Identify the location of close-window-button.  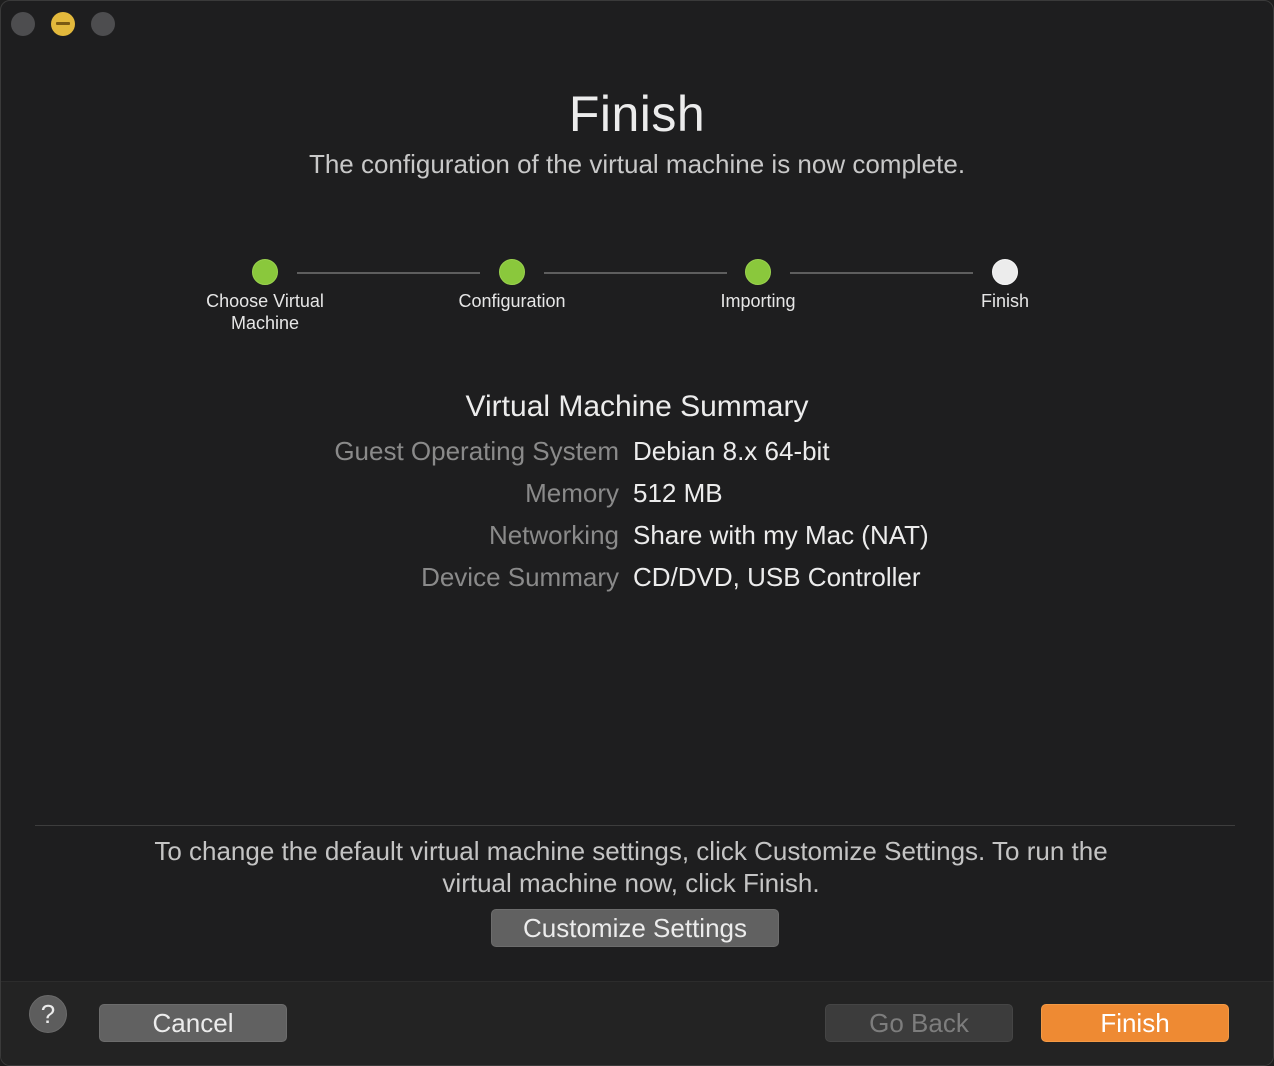
(23, 24).